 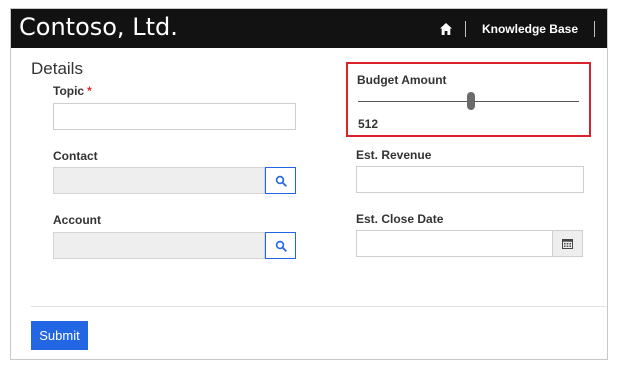 I want to click on account-input, so click(x=159, y=245).